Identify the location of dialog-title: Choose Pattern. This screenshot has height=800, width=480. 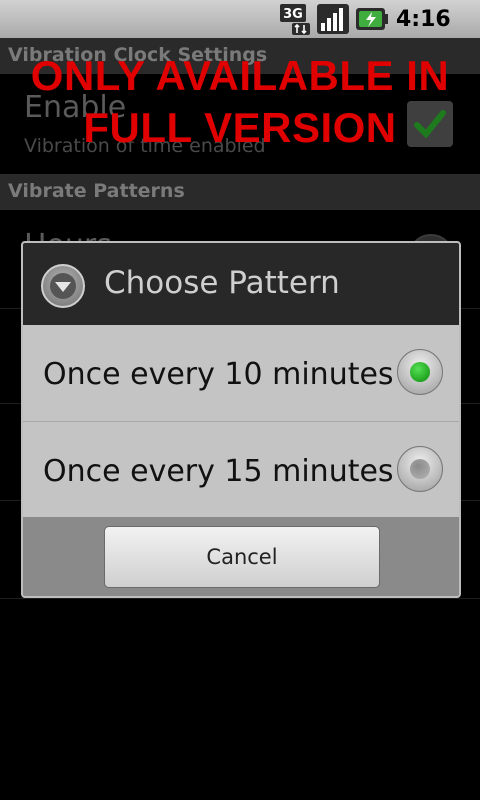
(222, 283).